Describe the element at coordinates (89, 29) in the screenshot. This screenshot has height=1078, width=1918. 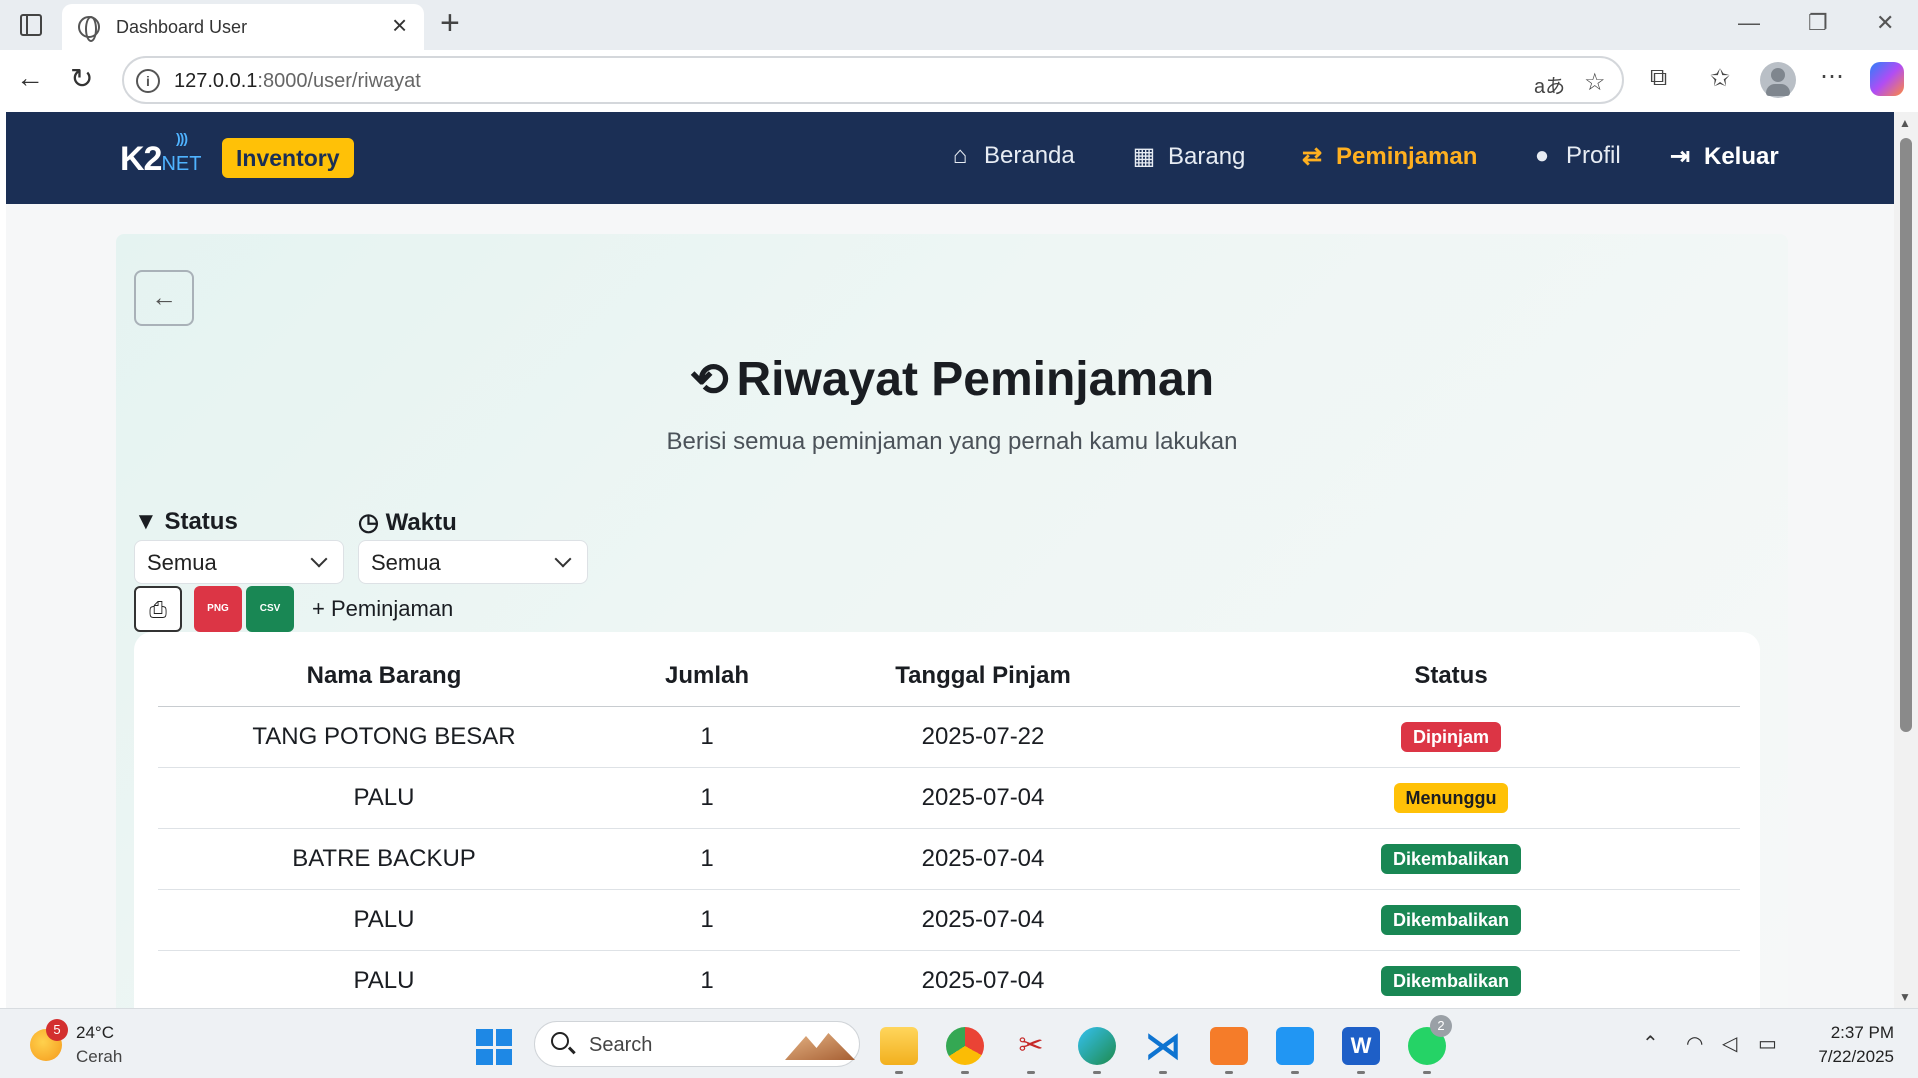
I see `globe-icon` at that location.